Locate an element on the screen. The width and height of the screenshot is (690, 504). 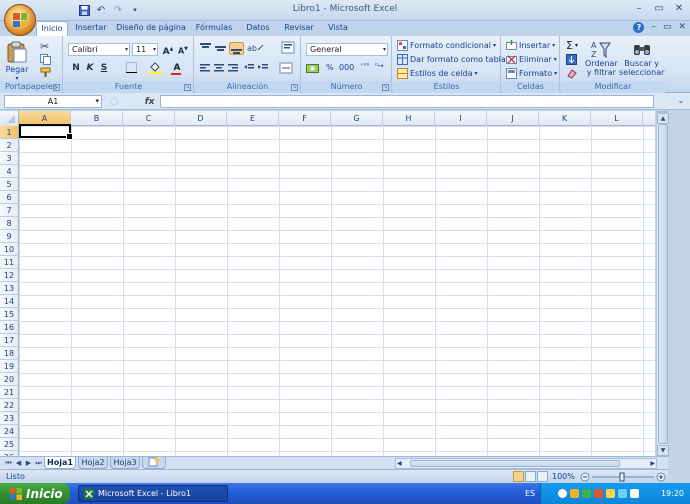
number-format-combo: General ▾ is located at coordinates (347, 49).